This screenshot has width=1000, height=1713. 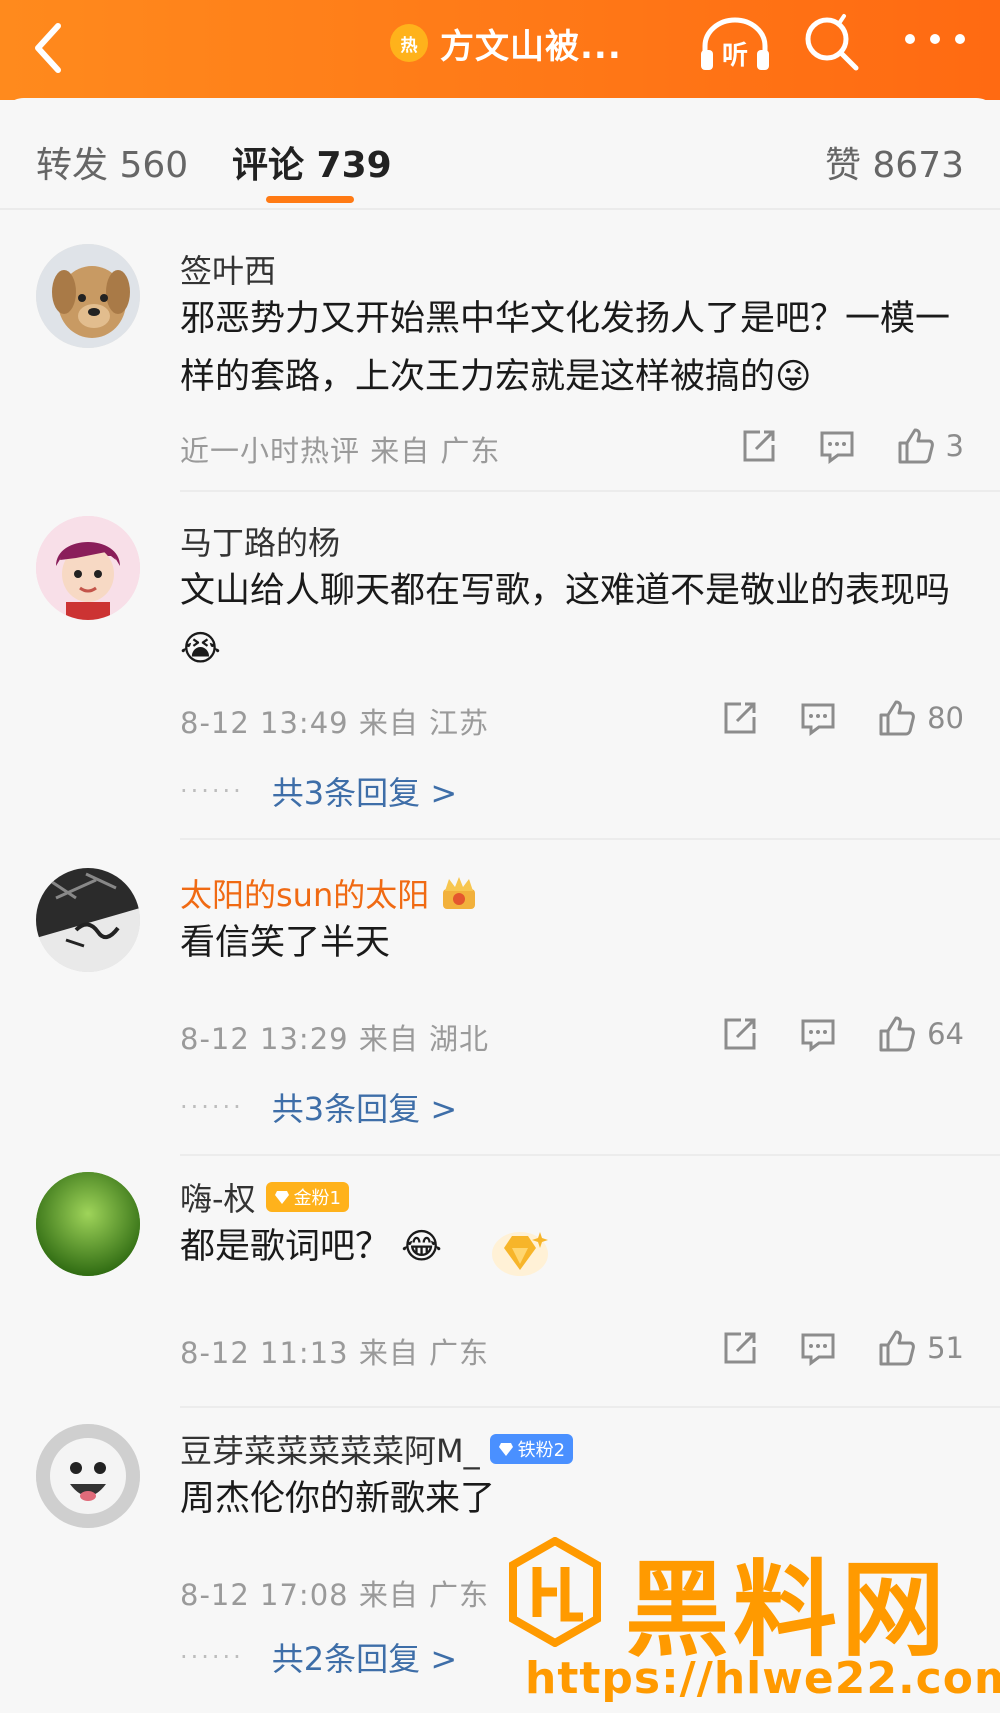 What do you see at coordinates (317, 1198) in the screenshot?
I see `fan-badge-label: 金粉1` at bounding box center [317, 1198].